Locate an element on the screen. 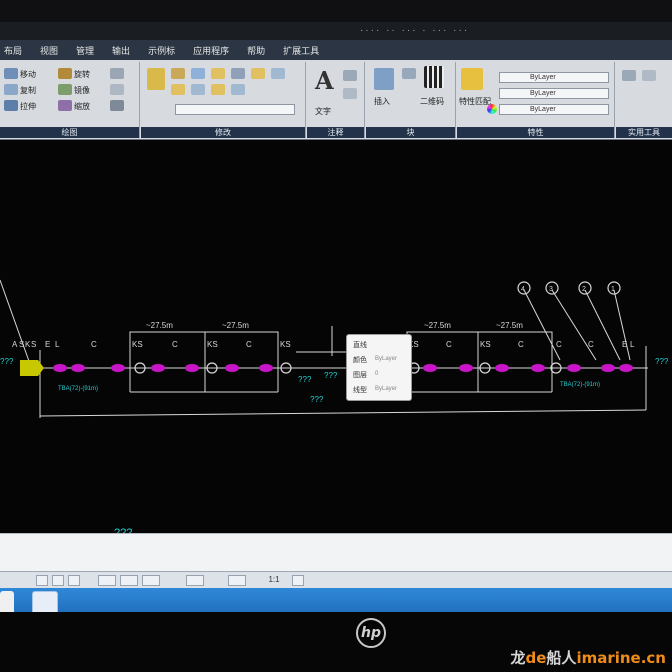 The image size is (672, 672). array-tool-icon is located at coordinates (117, 105).